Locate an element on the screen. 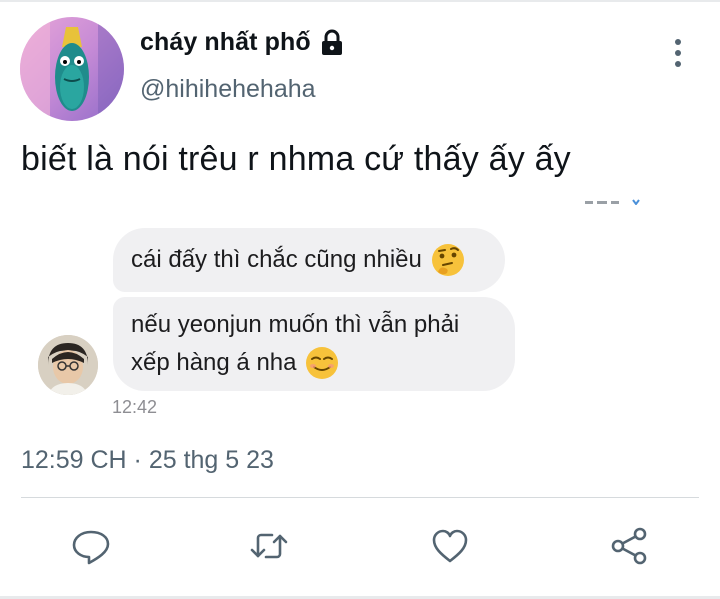  chat-avatar is located at coordinates (68, 365).